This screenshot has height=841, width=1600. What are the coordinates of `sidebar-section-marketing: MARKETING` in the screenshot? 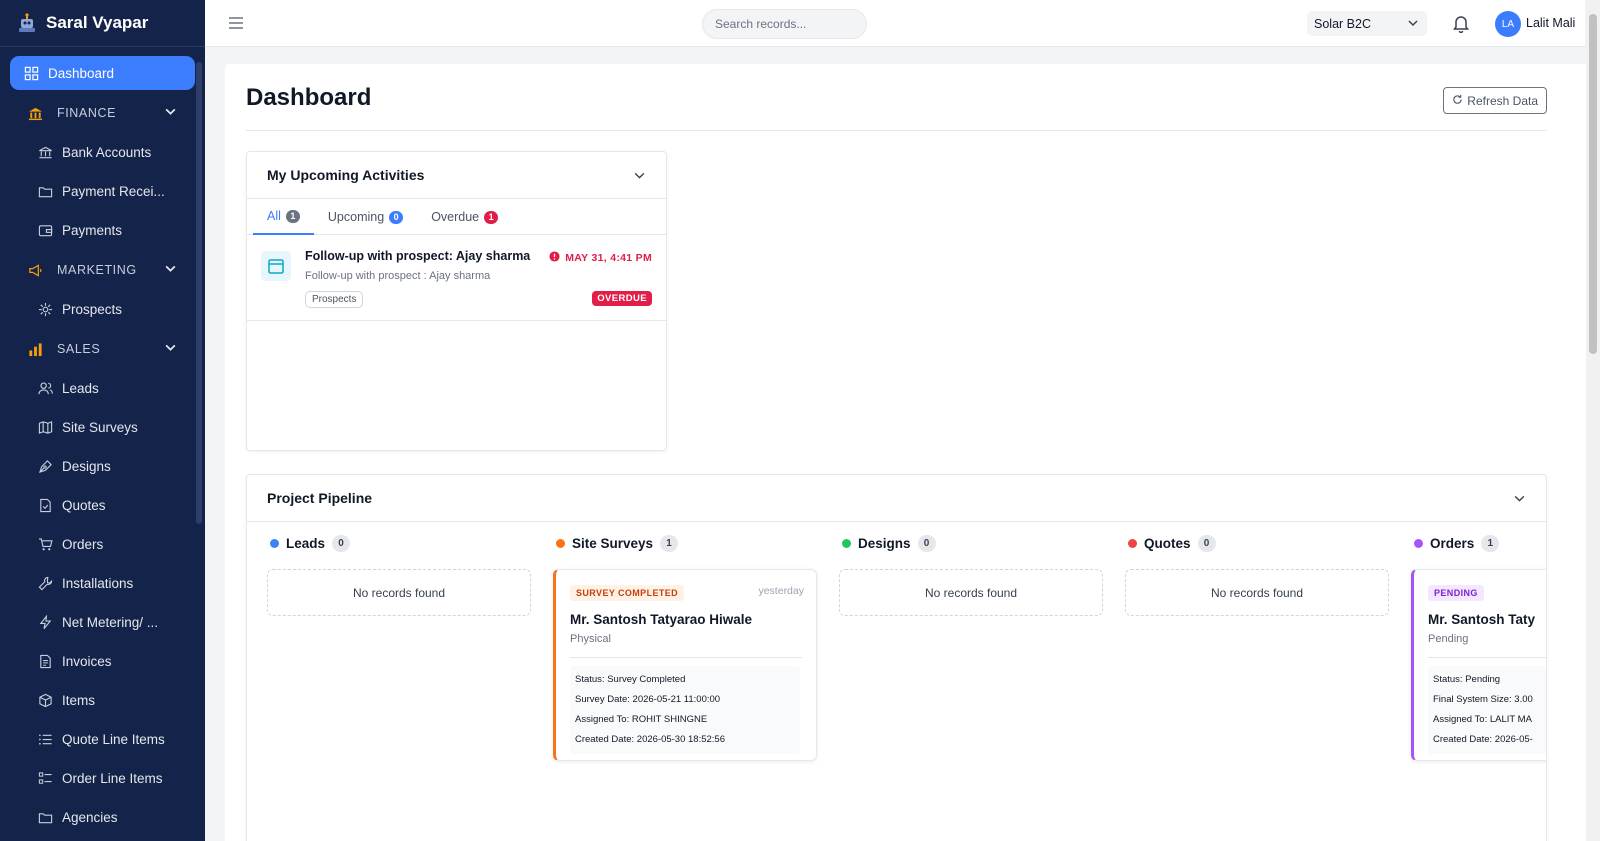 It's located at (102, 270).